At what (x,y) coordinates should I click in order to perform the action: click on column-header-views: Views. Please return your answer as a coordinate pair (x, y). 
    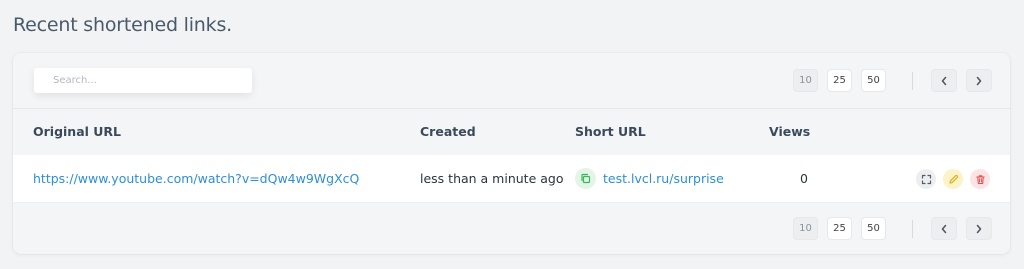
    Looking at the image, I should click on (789, 131).